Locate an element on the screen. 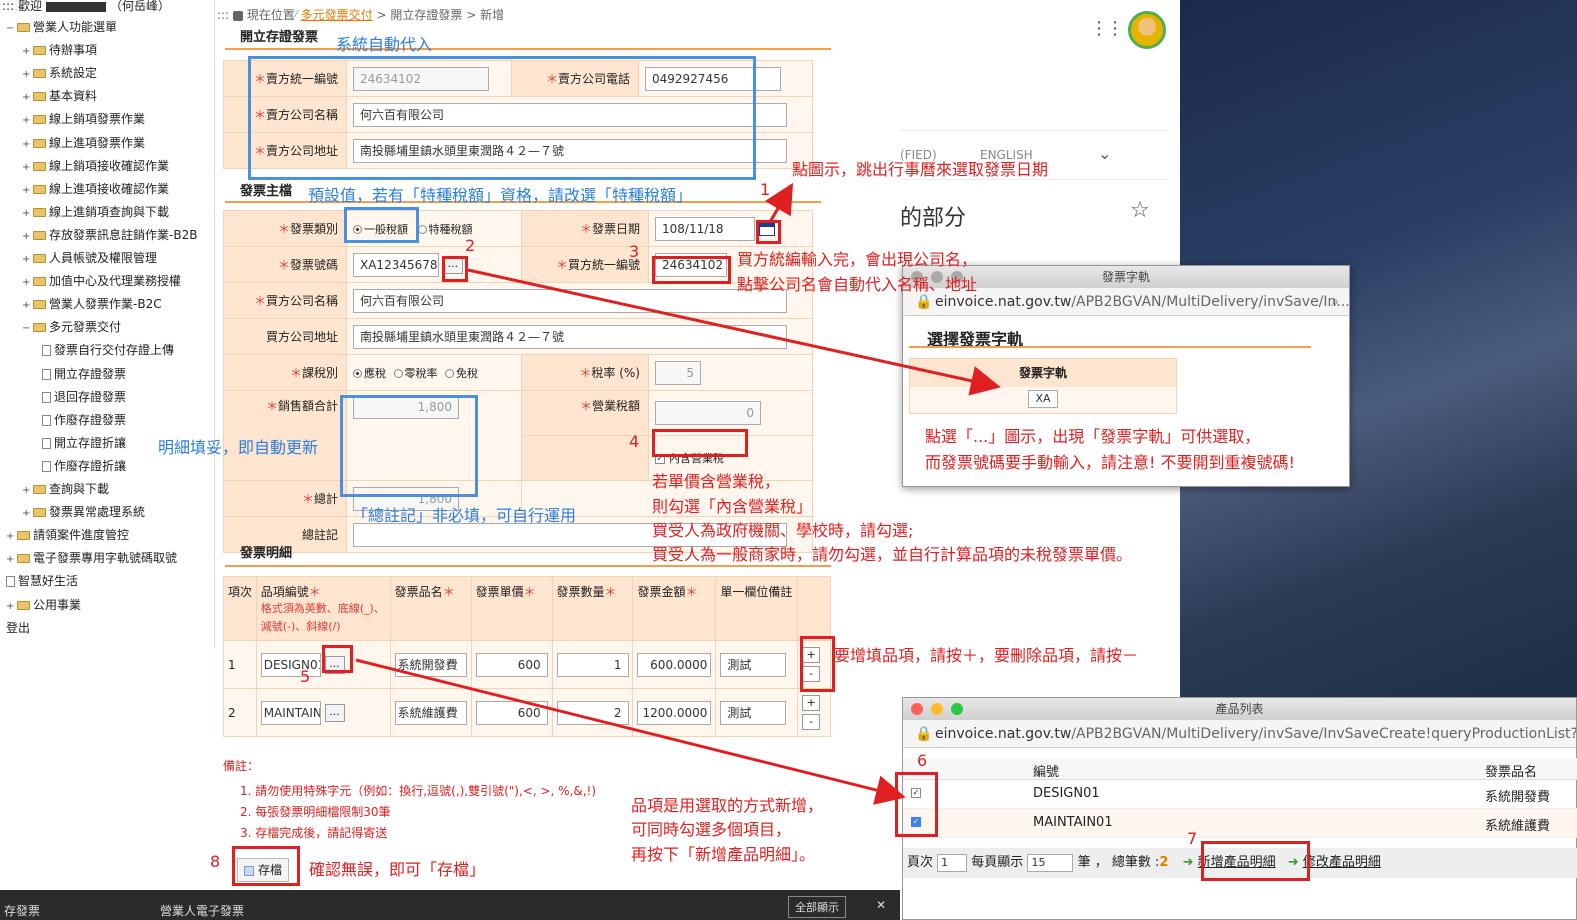 This screenshot has height=920, width=1577. arrow-product is located at coordinates (630, 731).